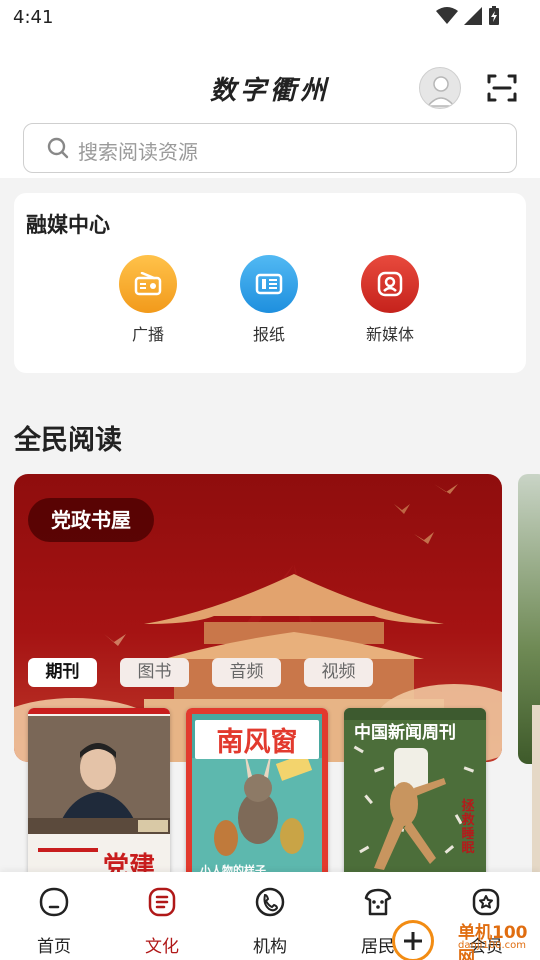 The image size is (540, 960). Describe the element at coordinates (147, 334) in the screenshot. I see `media-item-label: 广播` at that location.